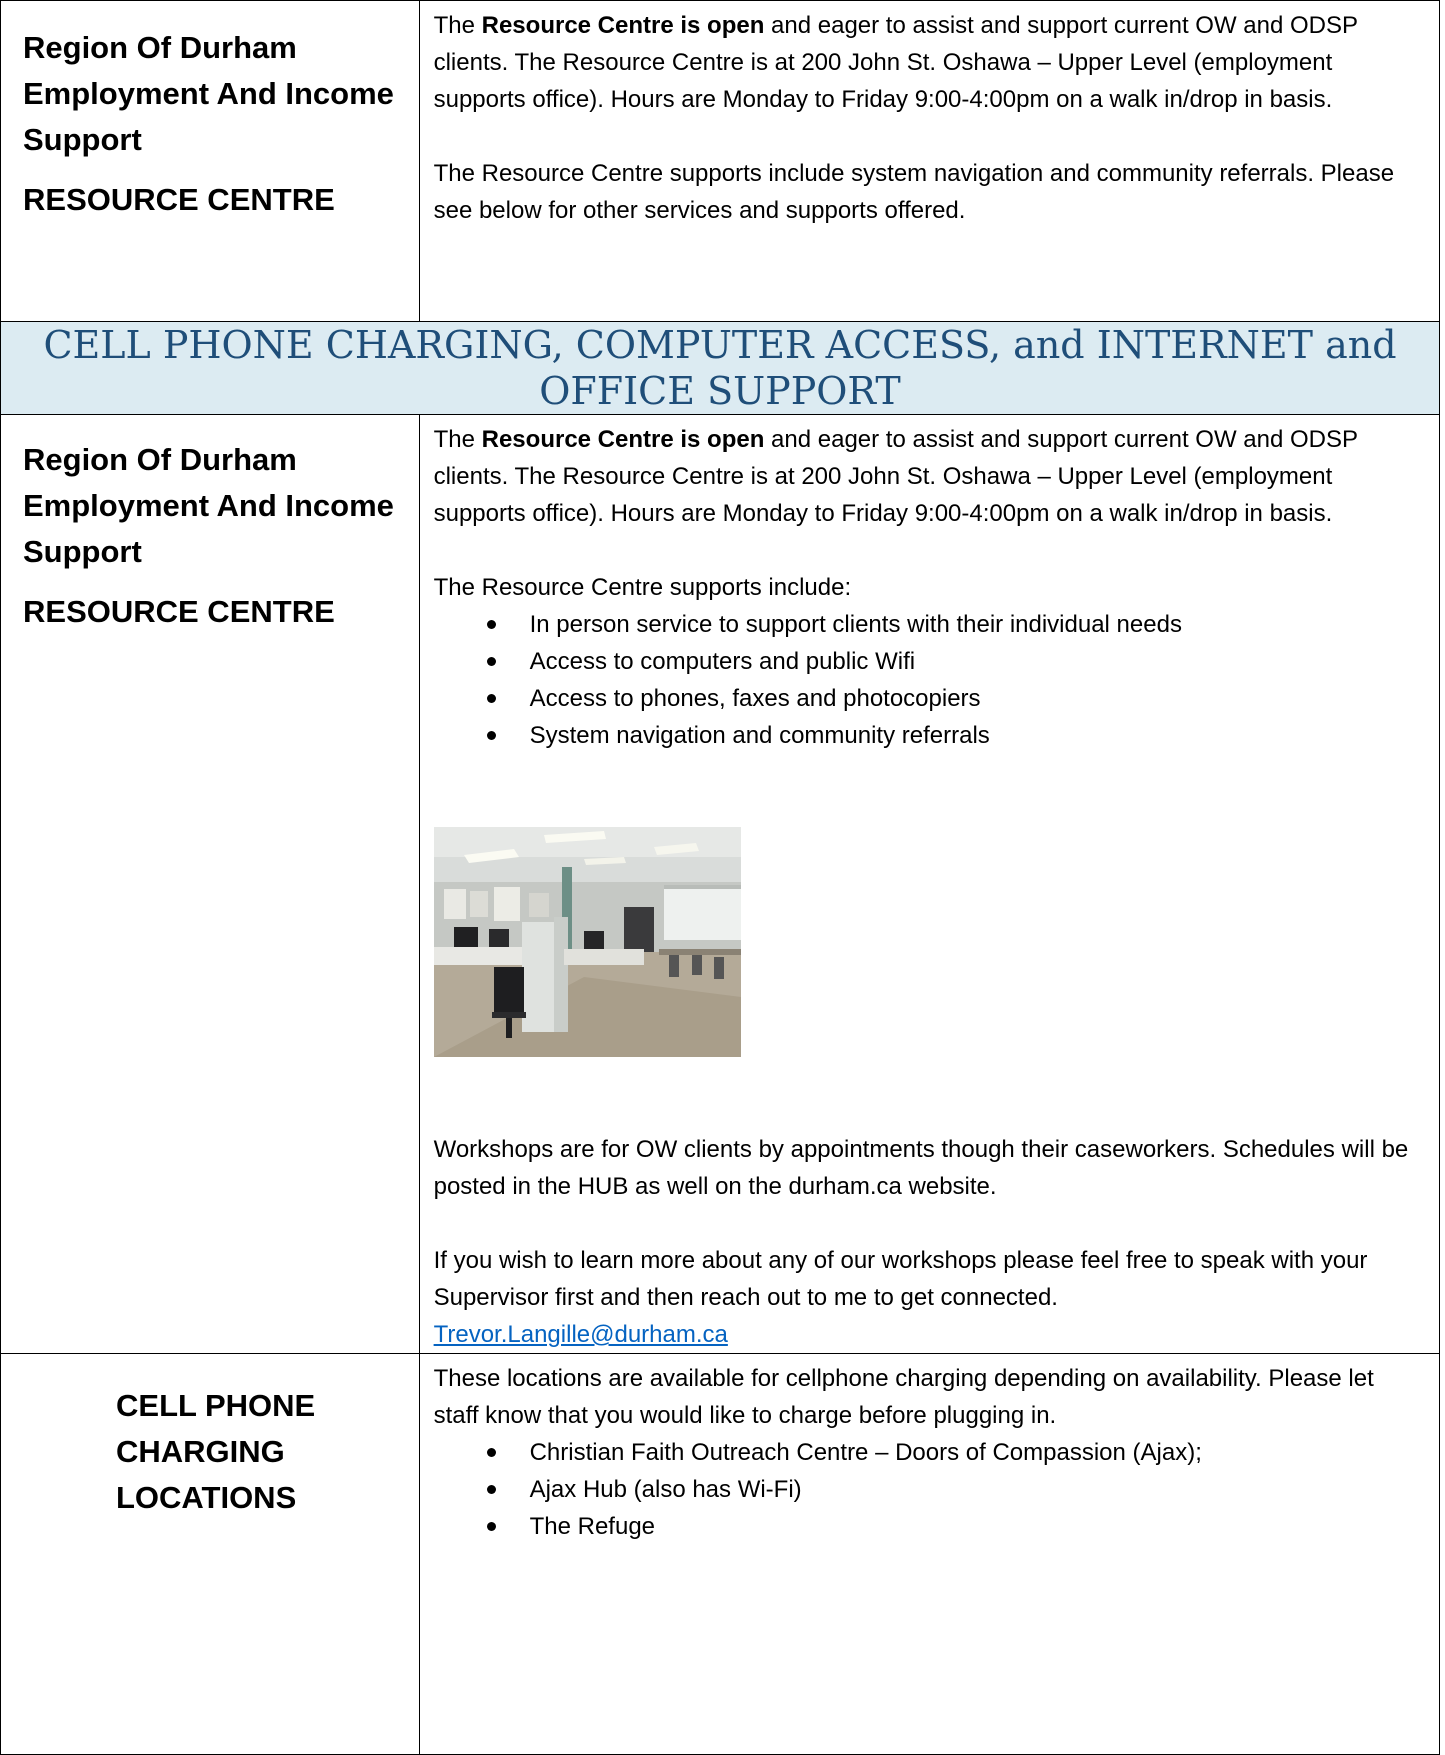  What do you see at coordinates (587, 942) in the screenshot?
I see `resource-centre-office-photo` at bounding box center [587, 942].